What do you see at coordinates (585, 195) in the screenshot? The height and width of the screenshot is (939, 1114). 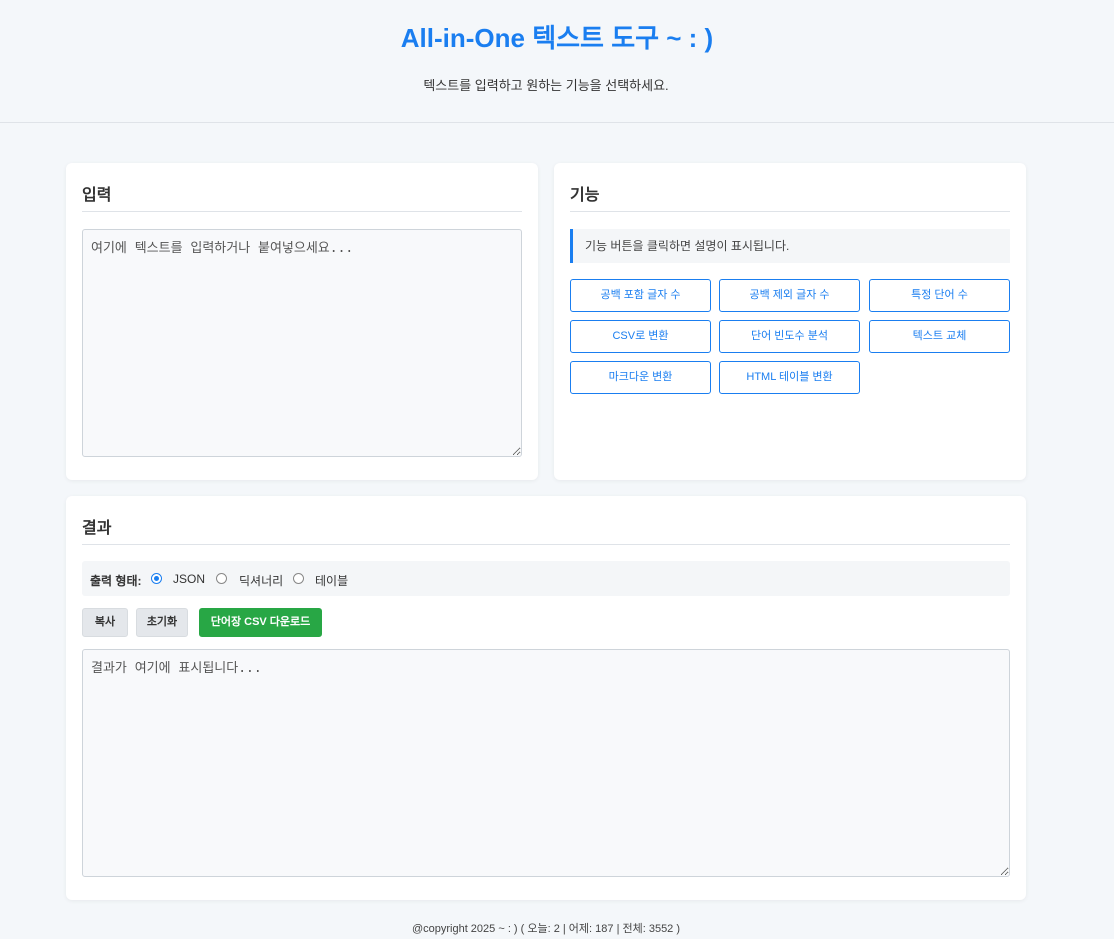 I see `function-card-title: 기능` at bounding box center [585, 195].